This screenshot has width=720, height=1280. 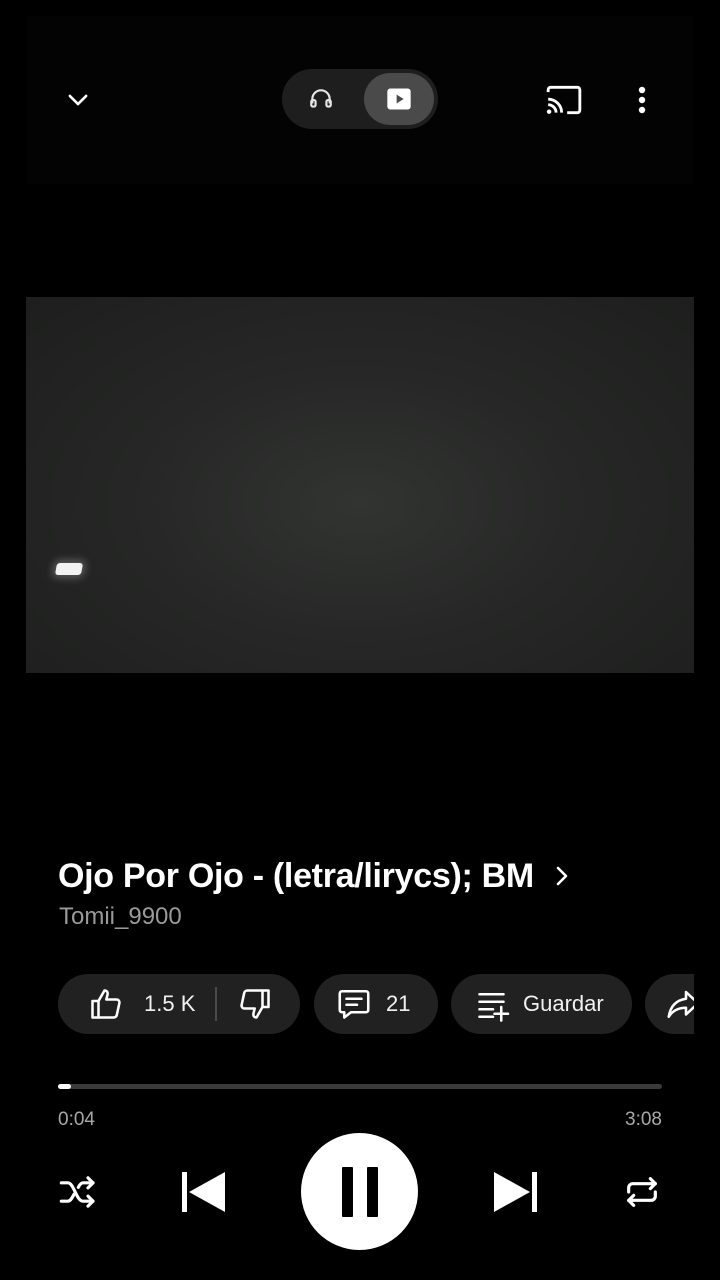 What do you see at coordinates (360, 1086) in the screenshot?
I see `seek-bar` at bounding box center [360, 1086].